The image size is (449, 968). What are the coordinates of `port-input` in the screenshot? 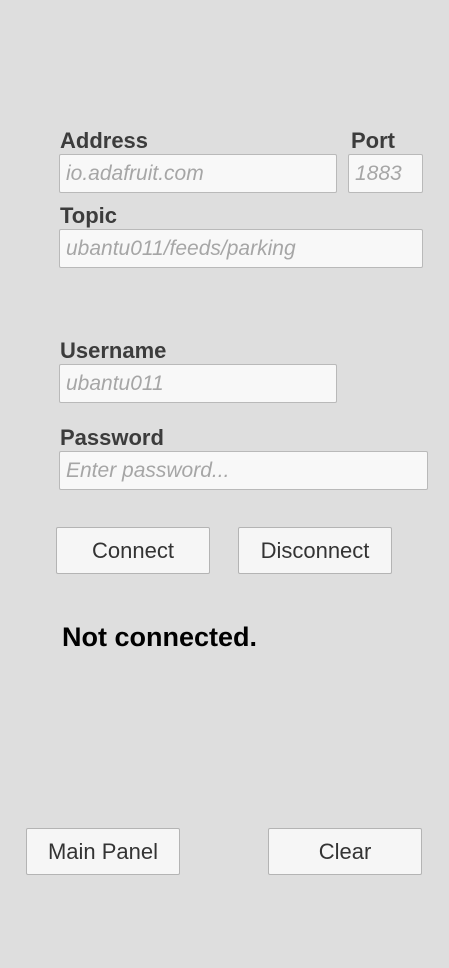 It's located at (385, 173).